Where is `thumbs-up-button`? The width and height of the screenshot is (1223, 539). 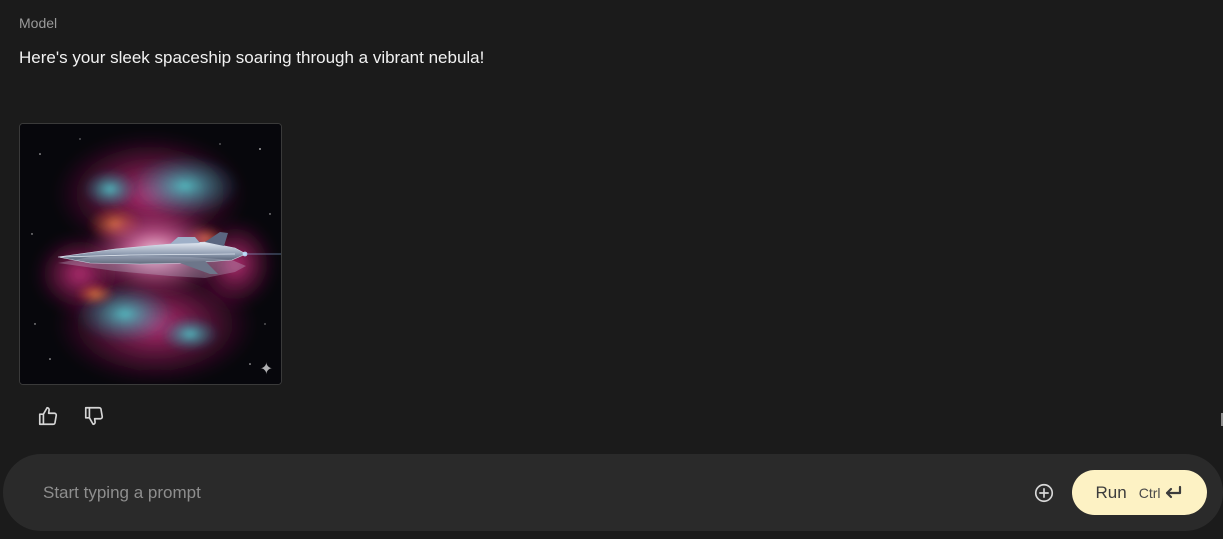
thumbs-up-button is located at coordinates (48, 416).